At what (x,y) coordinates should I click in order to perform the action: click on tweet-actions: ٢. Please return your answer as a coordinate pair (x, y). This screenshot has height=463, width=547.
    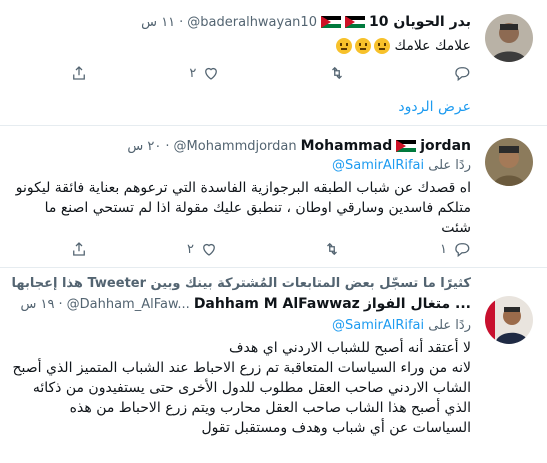
    Looking at the image, I should click on (270, 73).